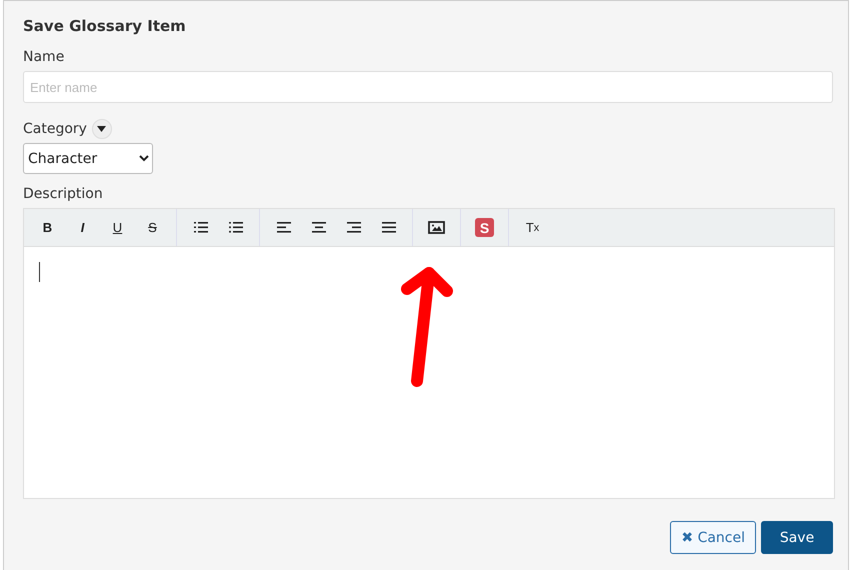 The width and height of the screenshot is (865, 570). Describe the element at coordinates (389, 227) in the screenshot. I see `align-justify-icon` at that location.